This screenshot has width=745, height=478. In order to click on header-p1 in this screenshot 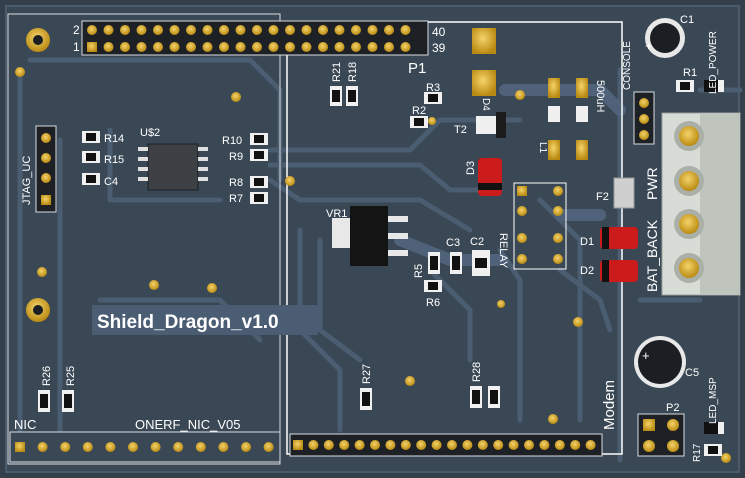, I will do `click(255, 38)`.